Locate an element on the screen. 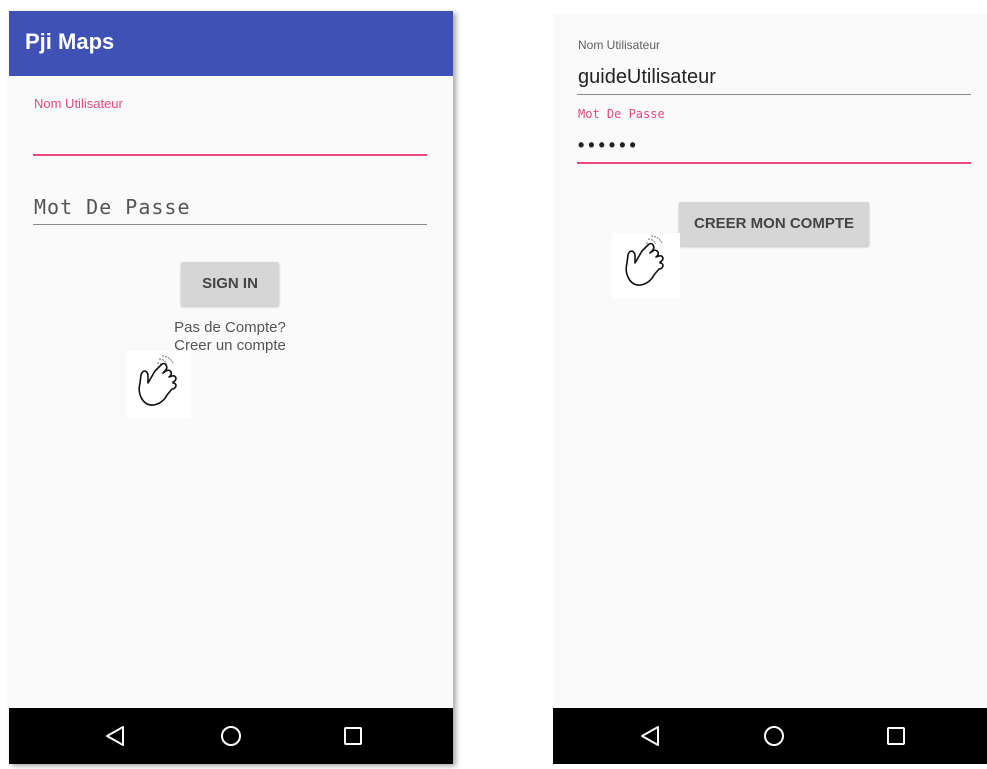 The image size is (987, 769). app-bar: Pji Maps is located at coordinates (231, 43).